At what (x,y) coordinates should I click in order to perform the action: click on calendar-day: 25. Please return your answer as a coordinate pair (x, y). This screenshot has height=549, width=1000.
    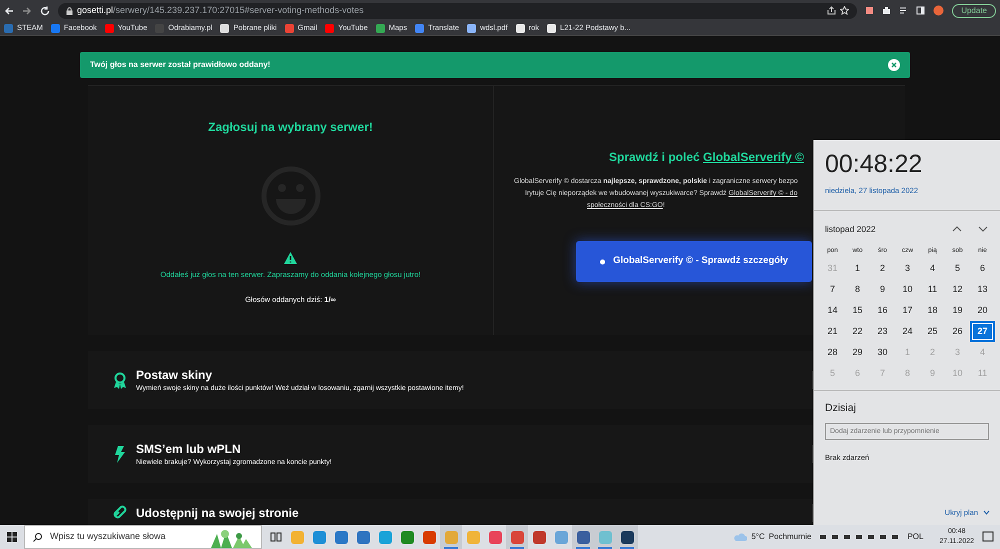
    Looking at the image, I should click on (932, 331).